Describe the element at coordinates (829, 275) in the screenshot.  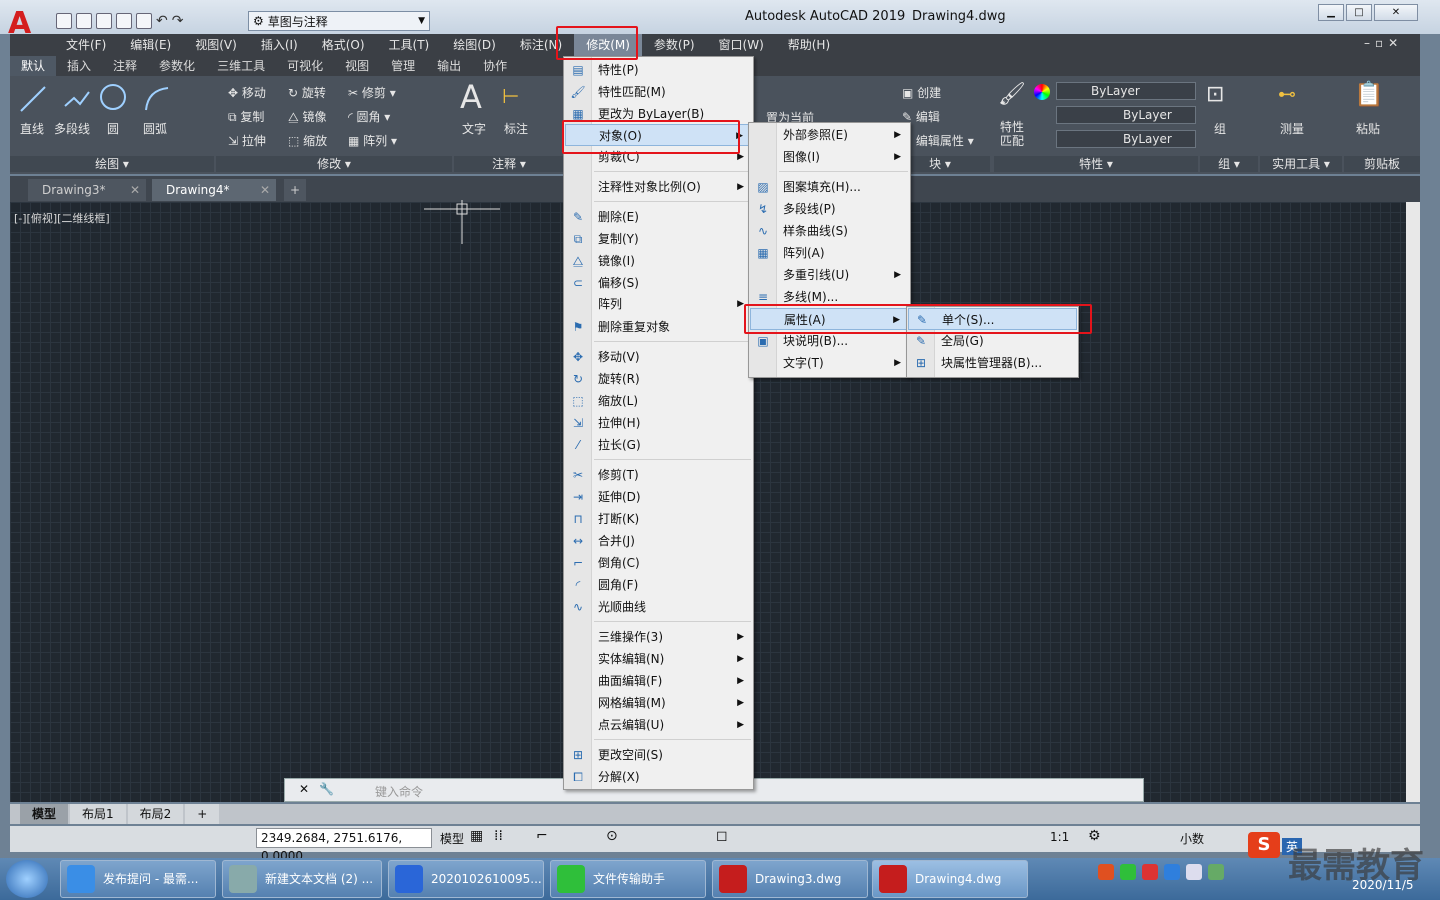
I see `submenu-menu-item: 多重引线(U) ▶` at that location.